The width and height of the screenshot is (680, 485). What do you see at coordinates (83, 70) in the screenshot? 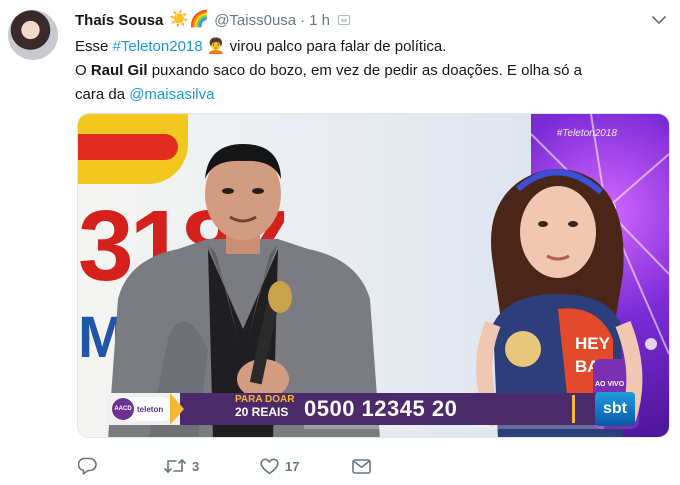
I see `text-segment: O` at bounding box center [83, 70].